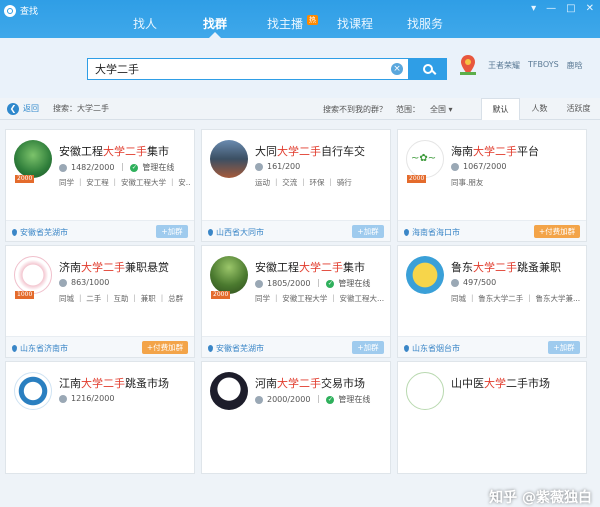 This screenshot has height=507, width=600. I want to click on group-meta: 1067/2000, so click(478, 166).